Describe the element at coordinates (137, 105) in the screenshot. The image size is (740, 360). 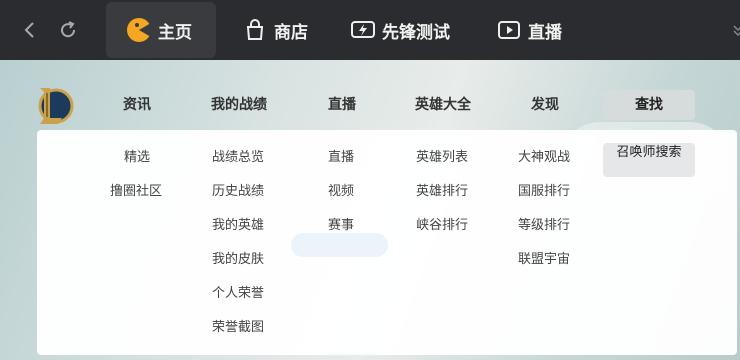
I see `nav-news: 资讯` at that location.